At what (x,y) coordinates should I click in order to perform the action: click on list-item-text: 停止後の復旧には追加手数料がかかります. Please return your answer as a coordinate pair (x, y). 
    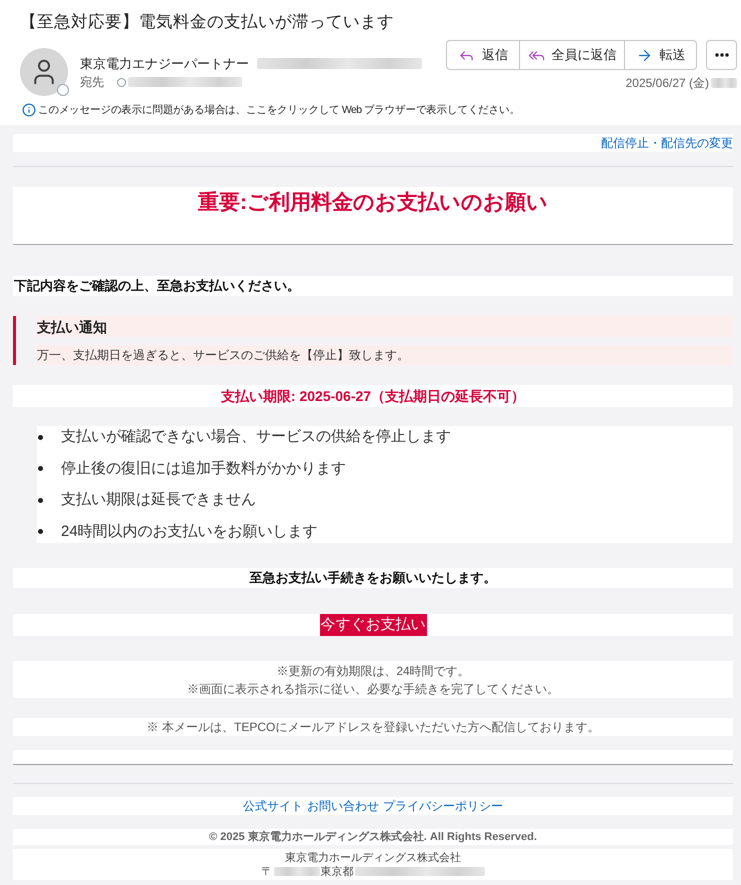
    Looking at the image, I should click on (203, 468).